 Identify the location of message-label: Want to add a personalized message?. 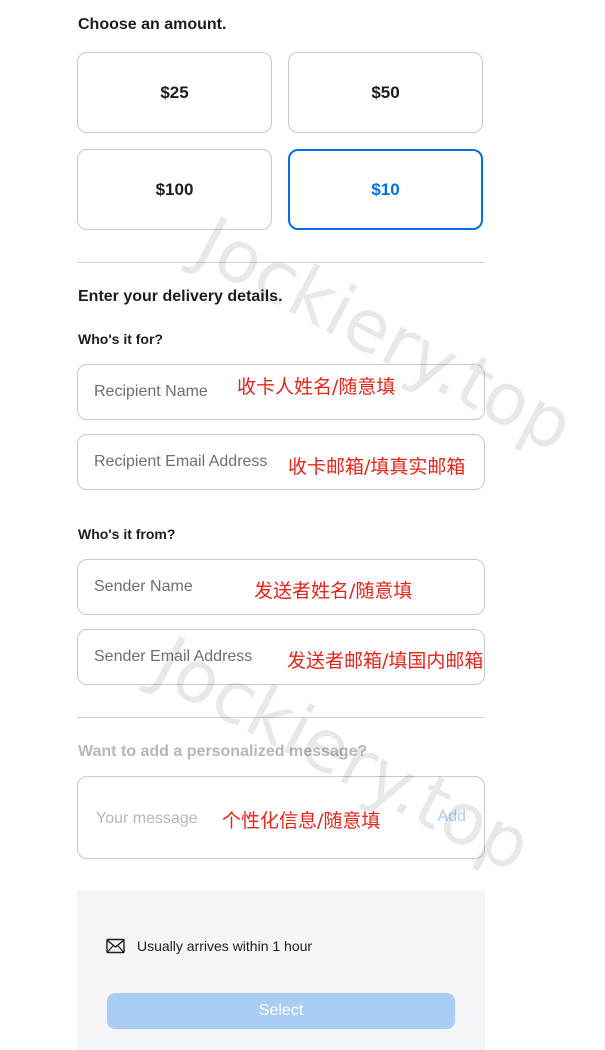
(223, 751).